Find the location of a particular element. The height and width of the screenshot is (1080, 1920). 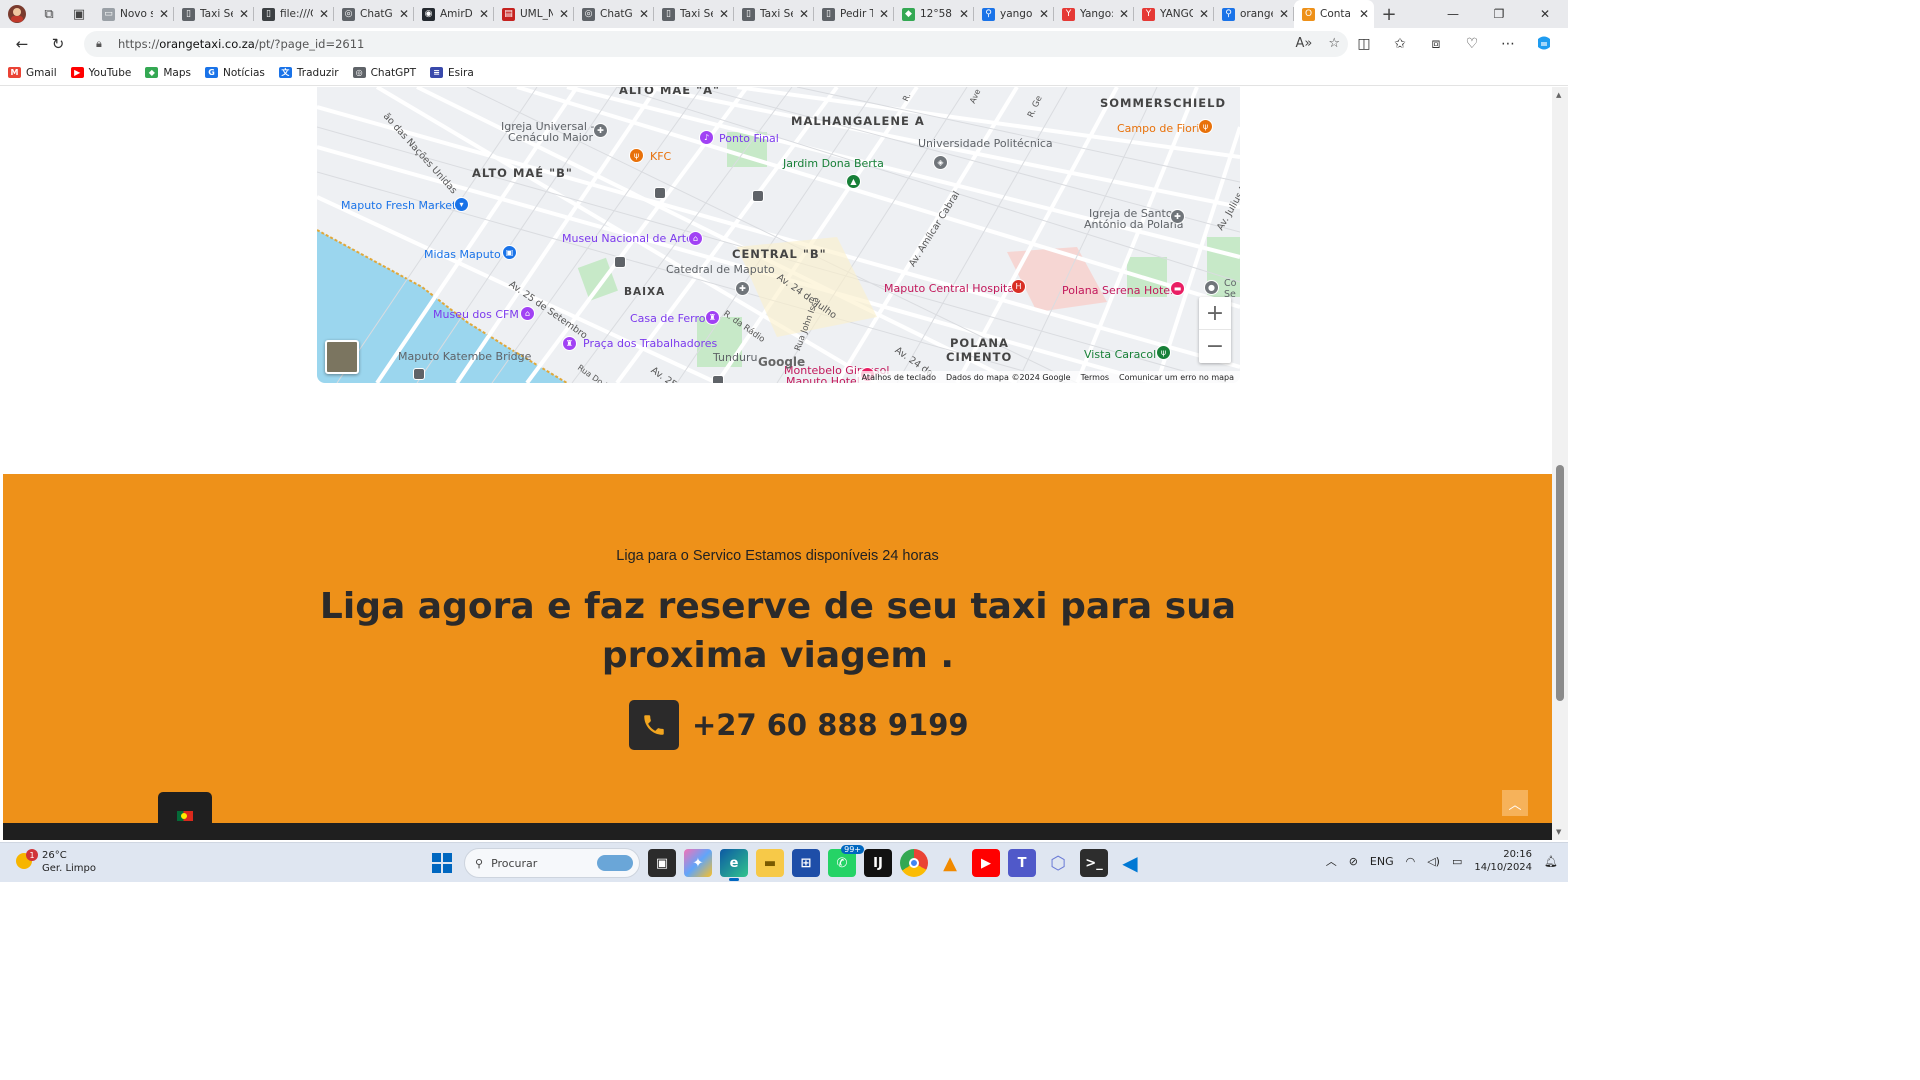

scroll-up-icon: ▲ is located at coordinates (1558, 95).